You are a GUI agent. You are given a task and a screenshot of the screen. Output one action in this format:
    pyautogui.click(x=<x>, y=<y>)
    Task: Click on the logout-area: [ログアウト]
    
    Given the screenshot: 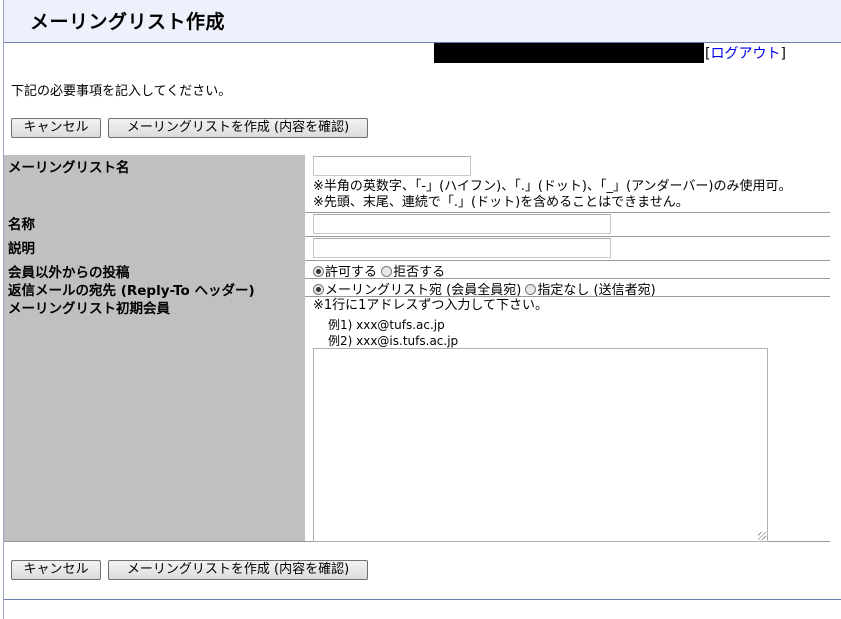 What is the action you would take?
    pyautogui.click(x=745, y=53)
    